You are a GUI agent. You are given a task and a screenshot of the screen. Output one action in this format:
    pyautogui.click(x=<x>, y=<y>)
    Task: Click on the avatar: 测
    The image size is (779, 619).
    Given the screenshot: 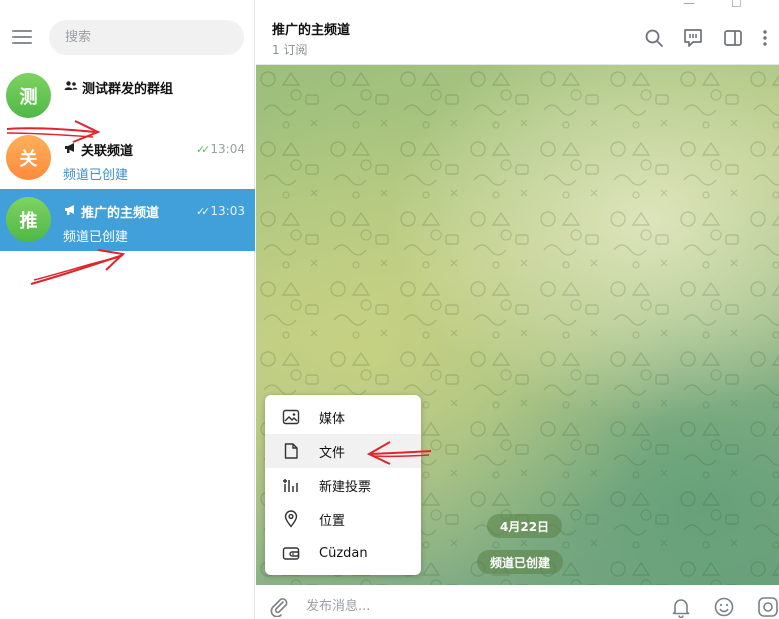 What is the action you would take?
    pyautogui.click(x=28, y=95)
    